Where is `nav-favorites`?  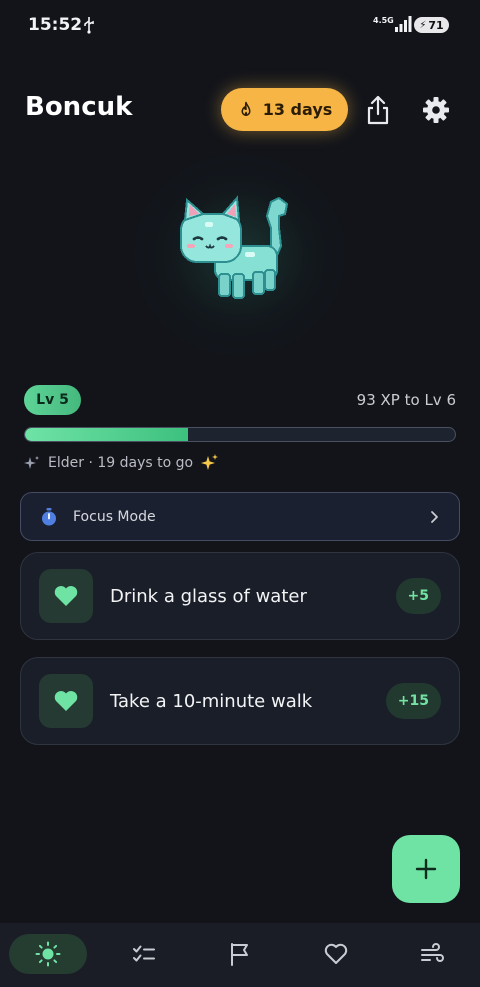
nav-favorites is located at coordinates (336, 954).